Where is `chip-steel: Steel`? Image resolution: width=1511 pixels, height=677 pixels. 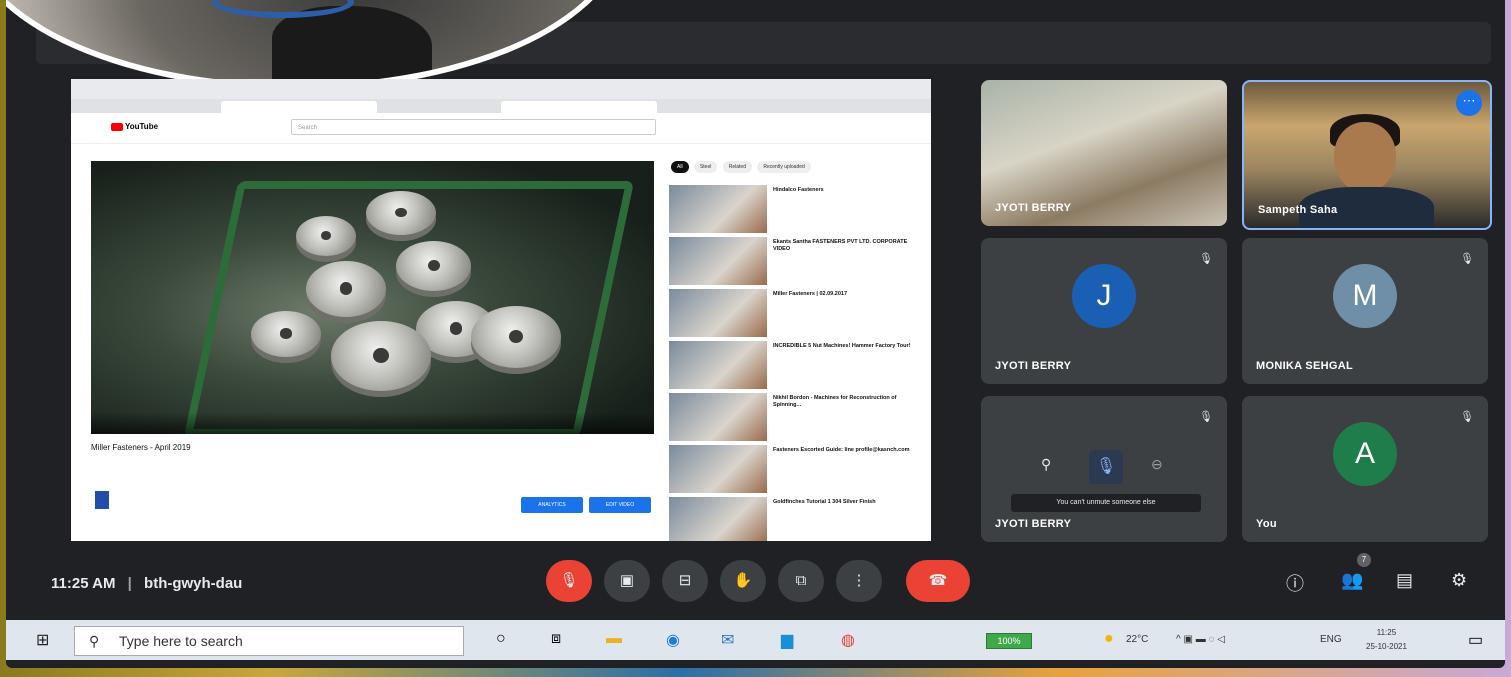 chip-steel: Steel is located at coordinates (705, 167).